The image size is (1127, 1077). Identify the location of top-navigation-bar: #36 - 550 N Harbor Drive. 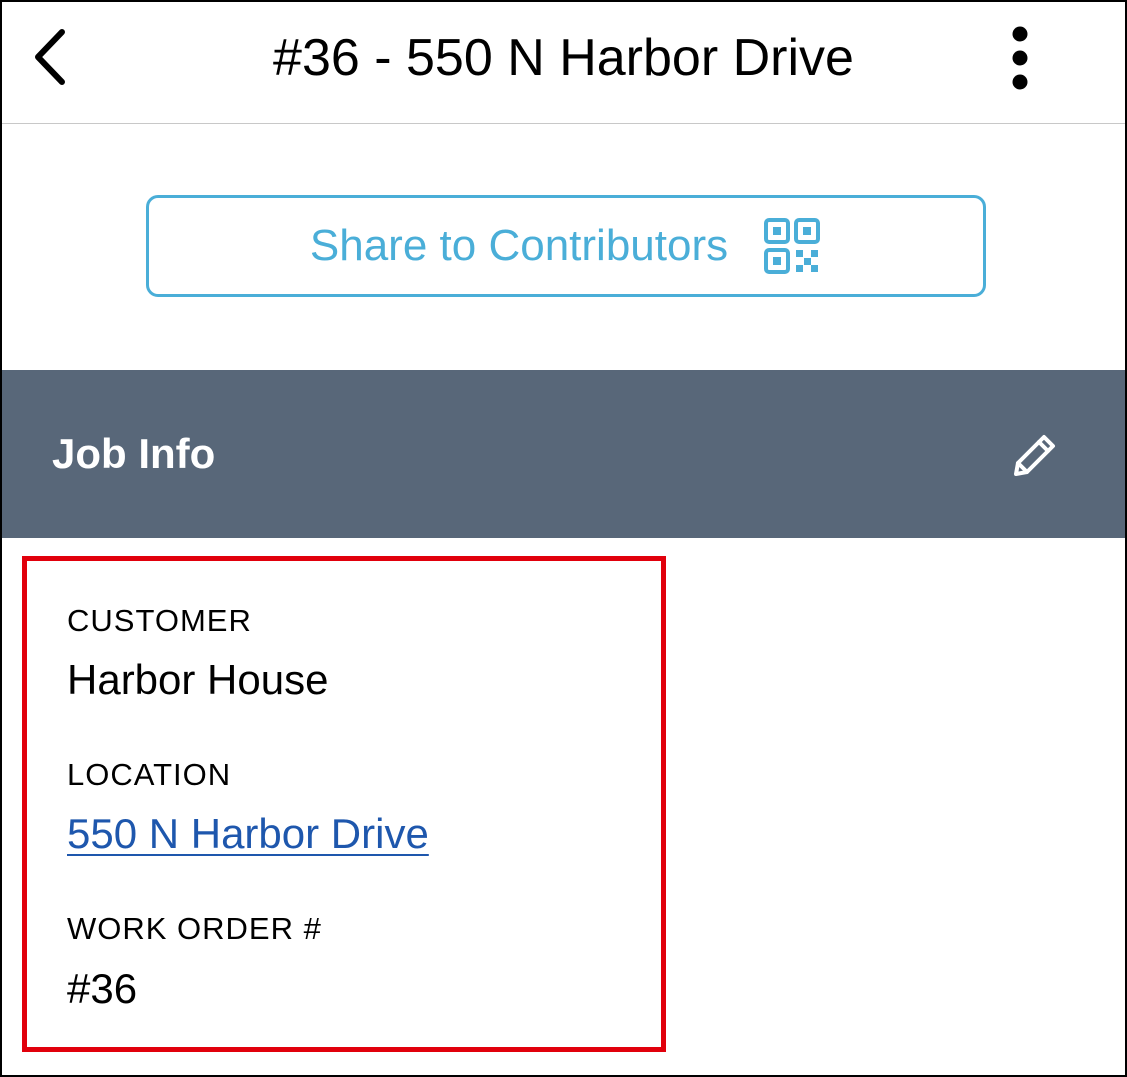
(563, 63).